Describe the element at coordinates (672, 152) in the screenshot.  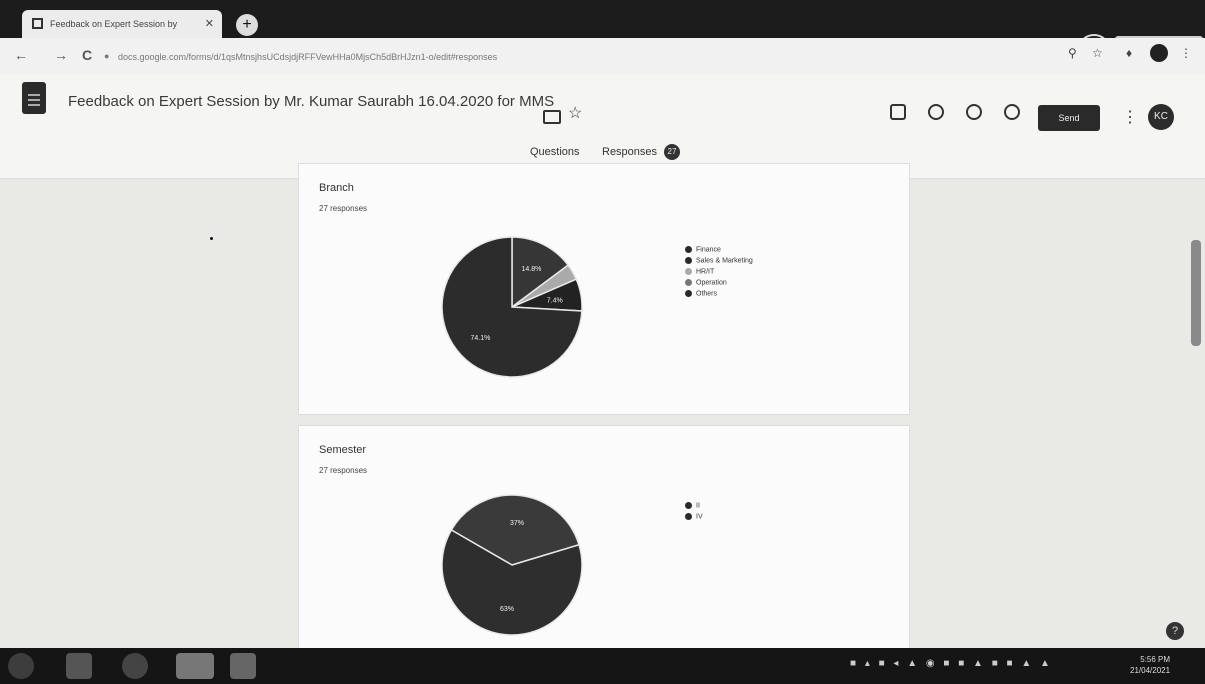
I see `responses-count-badge: 27` at that location.